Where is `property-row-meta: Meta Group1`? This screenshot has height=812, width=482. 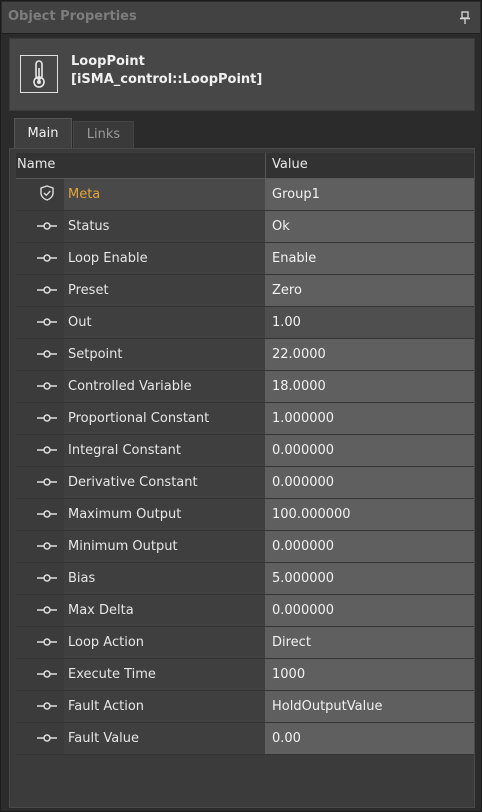 property-row-meta: Meta Group1 is located at coordinates (245, 195).